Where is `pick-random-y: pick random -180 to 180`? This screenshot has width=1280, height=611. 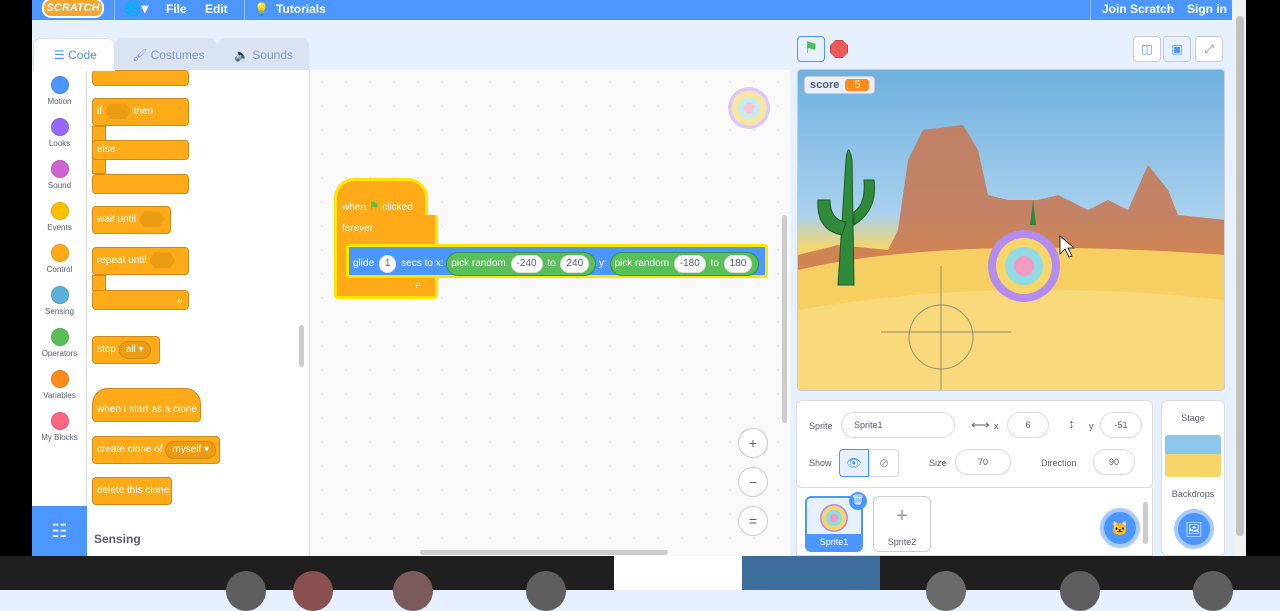 pick-random-y: pick random -180 to 180 is located at coordinates (684, 264).